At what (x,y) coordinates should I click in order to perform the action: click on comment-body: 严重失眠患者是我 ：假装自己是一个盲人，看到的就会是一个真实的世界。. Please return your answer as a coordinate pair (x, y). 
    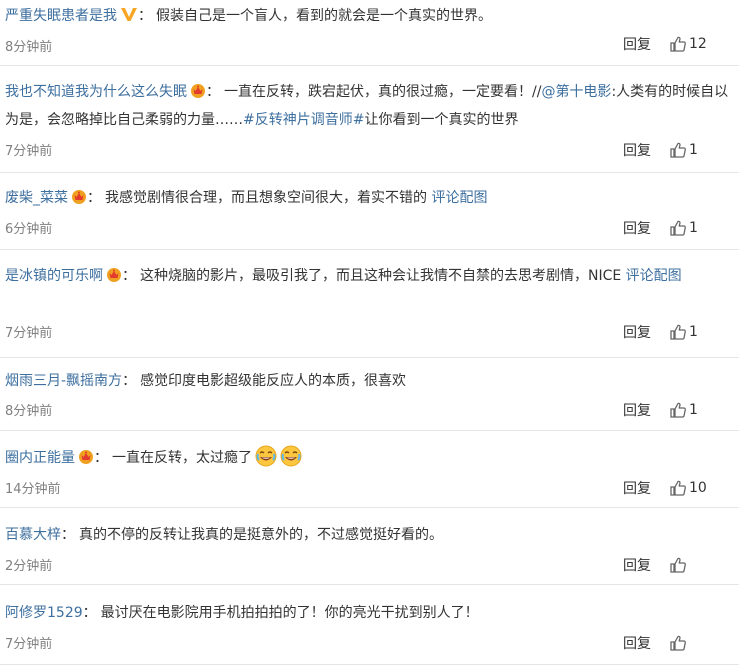
    Looking at the image, I should click on (367, 16).